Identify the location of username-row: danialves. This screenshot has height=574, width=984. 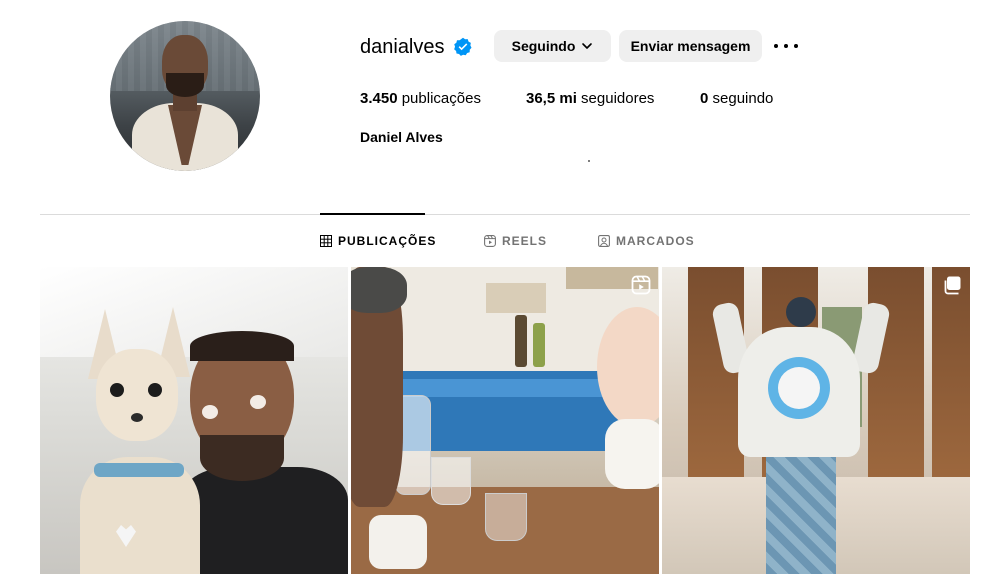
(416, 47).